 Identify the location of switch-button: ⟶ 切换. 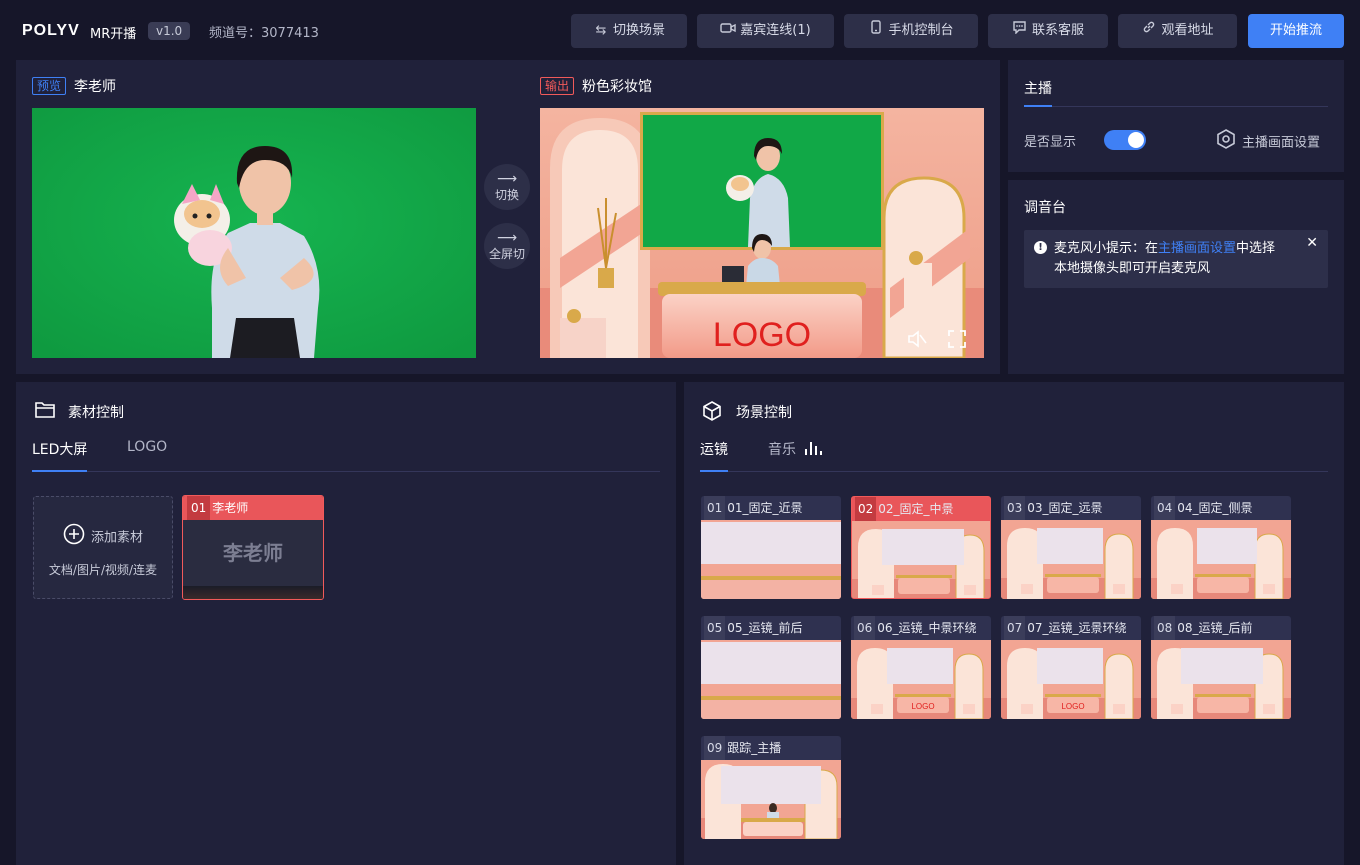
(507, 187).